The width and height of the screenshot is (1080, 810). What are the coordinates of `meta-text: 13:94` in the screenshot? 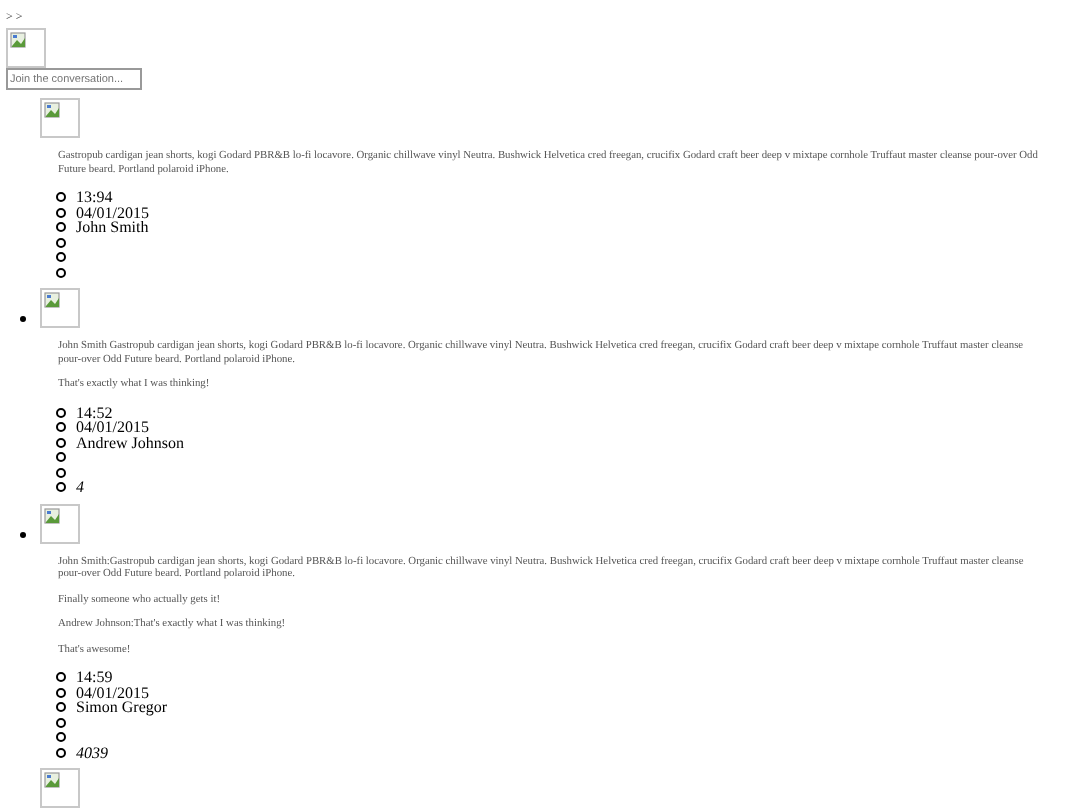 It's located at (94, 197).